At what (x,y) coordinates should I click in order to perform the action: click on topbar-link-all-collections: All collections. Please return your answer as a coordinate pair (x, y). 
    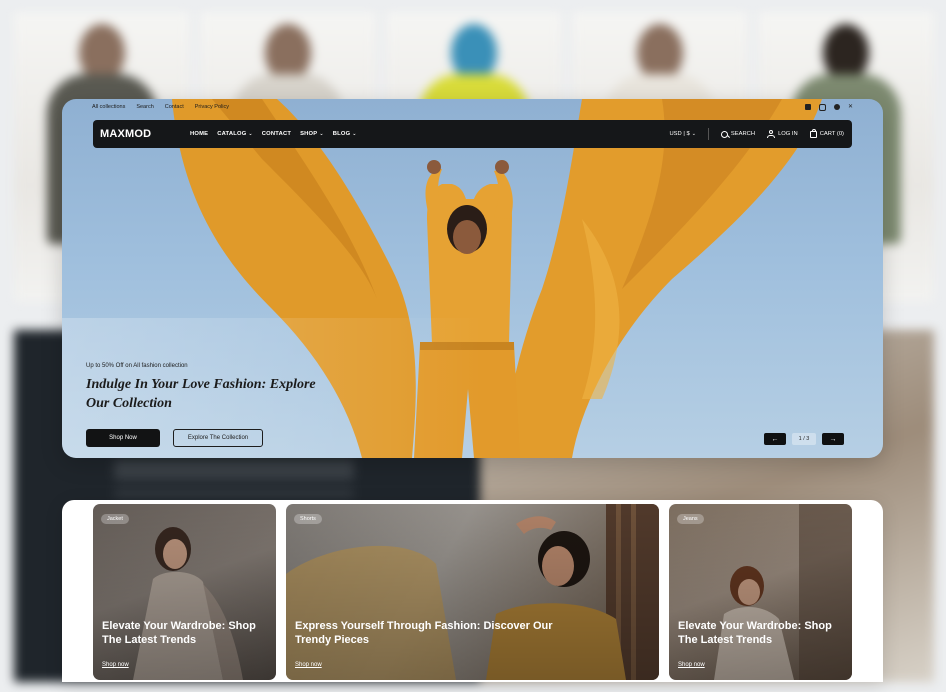
    Looking at the image, I should click on (108, 107).